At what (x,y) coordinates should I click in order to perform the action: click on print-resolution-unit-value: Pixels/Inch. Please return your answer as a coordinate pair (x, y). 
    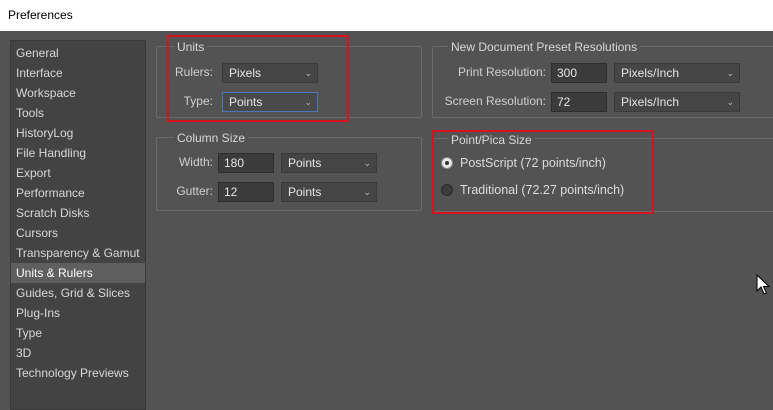
    Looking at the image, I should click on (650, 73).